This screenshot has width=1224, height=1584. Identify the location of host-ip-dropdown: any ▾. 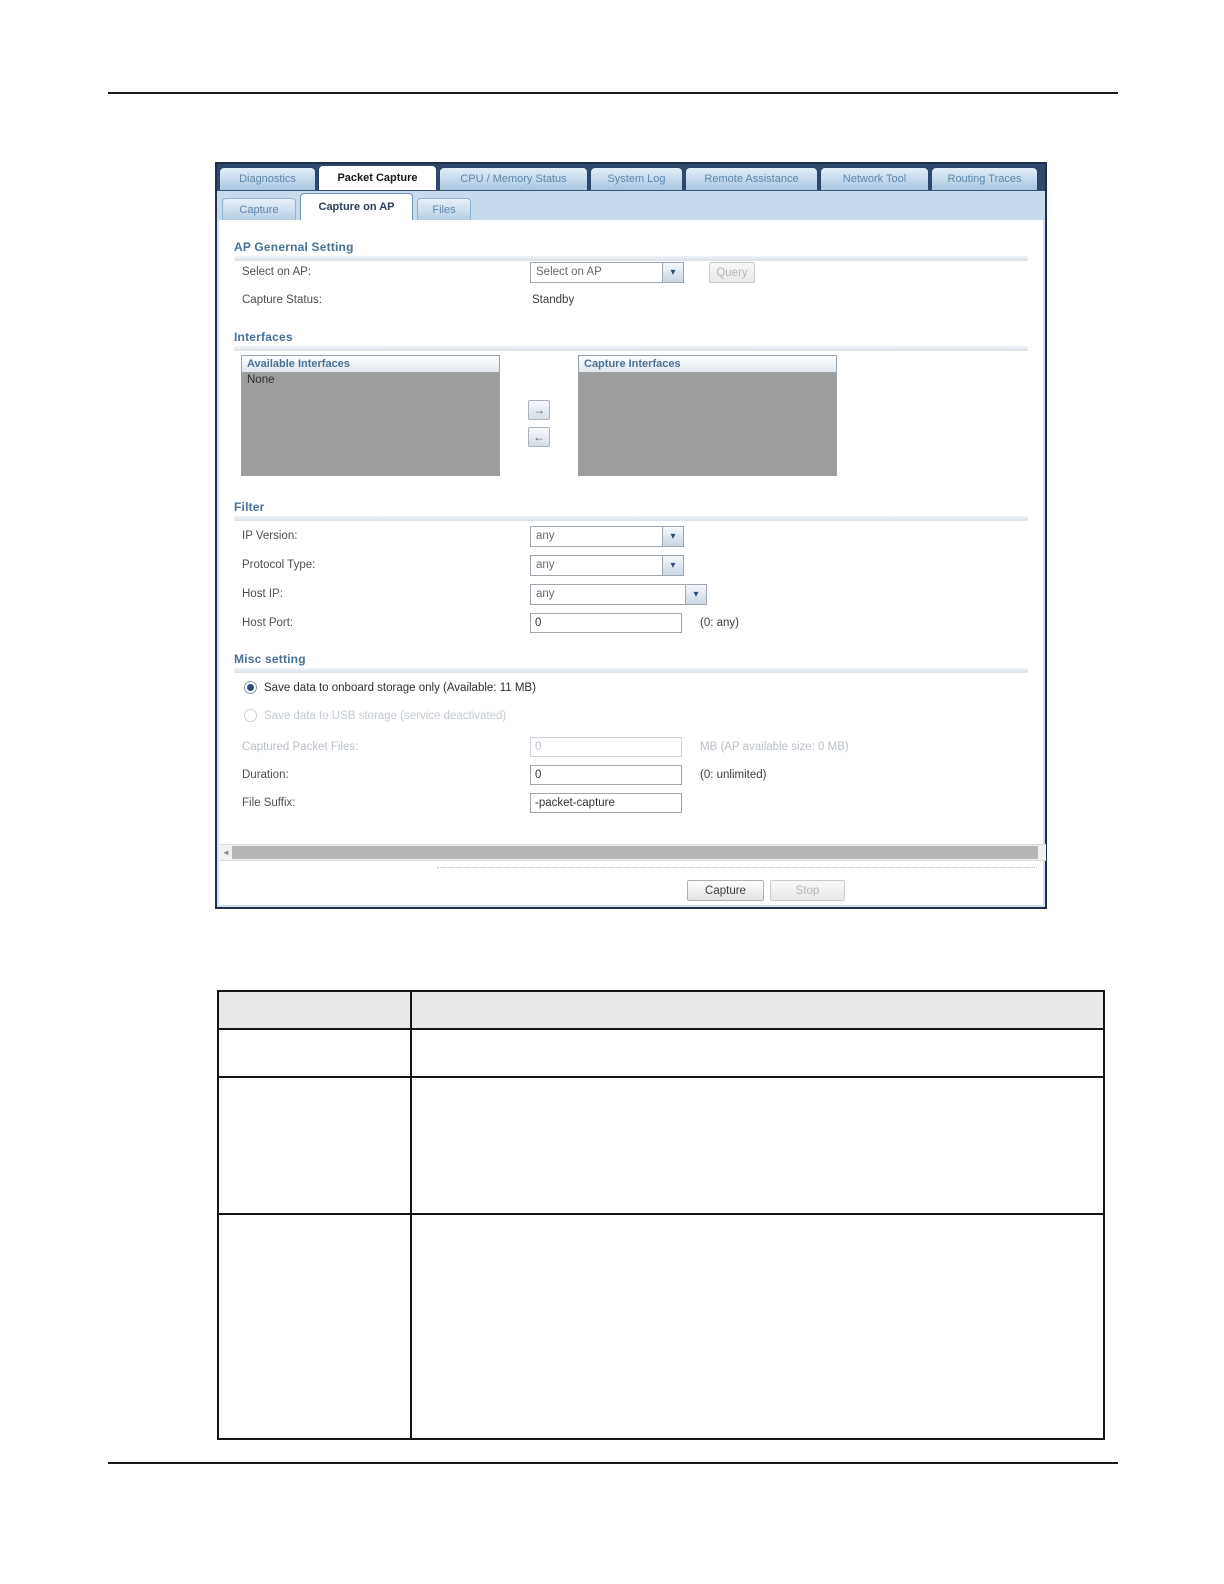
(618, 594).